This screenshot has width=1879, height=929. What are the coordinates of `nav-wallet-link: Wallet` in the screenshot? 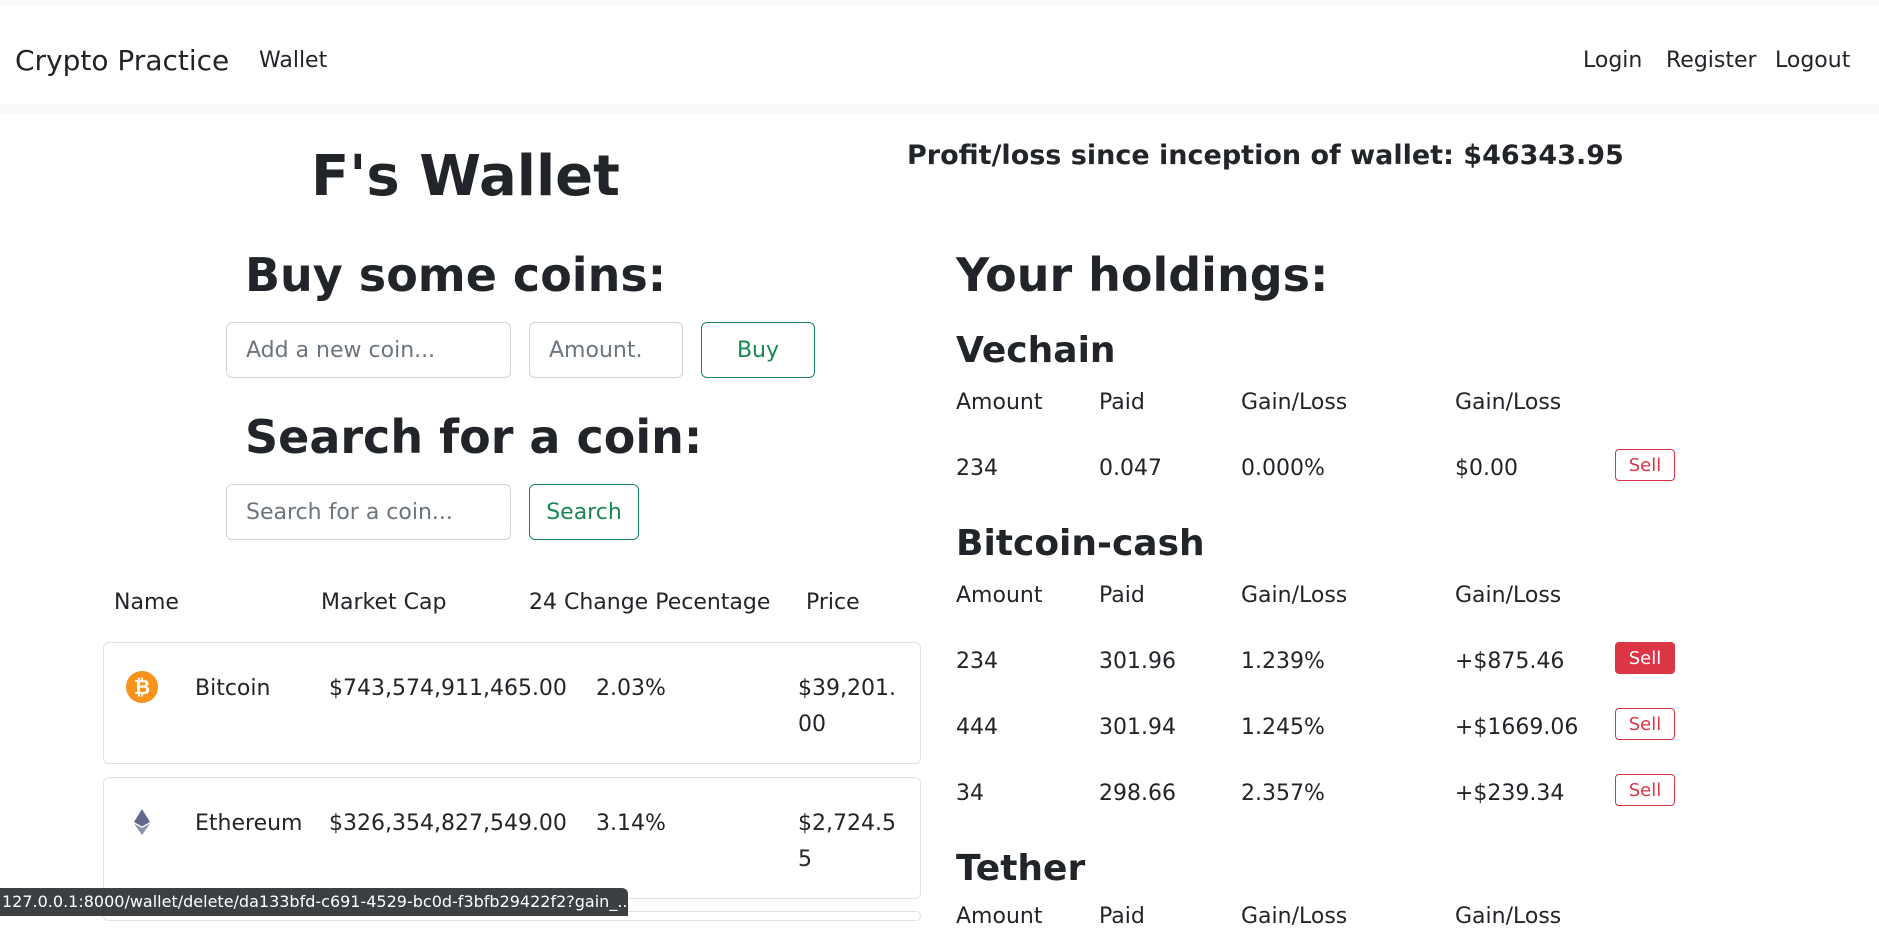 It's located at (293, 60).